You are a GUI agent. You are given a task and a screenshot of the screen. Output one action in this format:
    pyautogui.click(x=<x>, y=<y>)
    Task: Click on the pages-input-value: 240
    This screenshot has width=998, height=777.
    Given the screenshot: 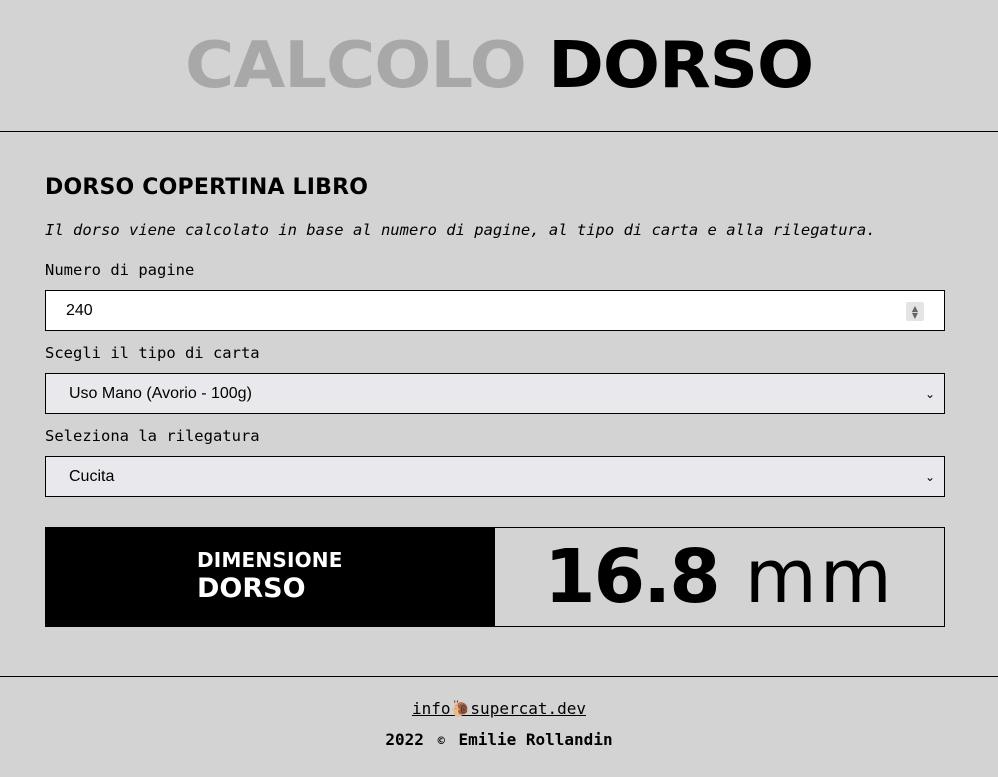 What is the action you would take?
    pyautogui.click(x=79, y=310)
    